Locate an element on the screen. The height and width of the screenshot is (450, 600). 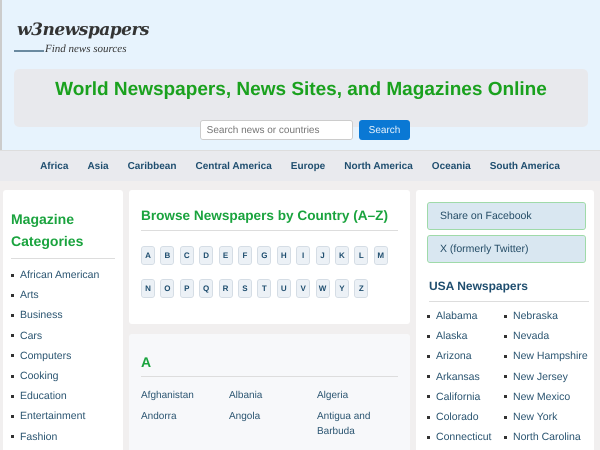
letter-button: G is located at coordinates (264, 255).